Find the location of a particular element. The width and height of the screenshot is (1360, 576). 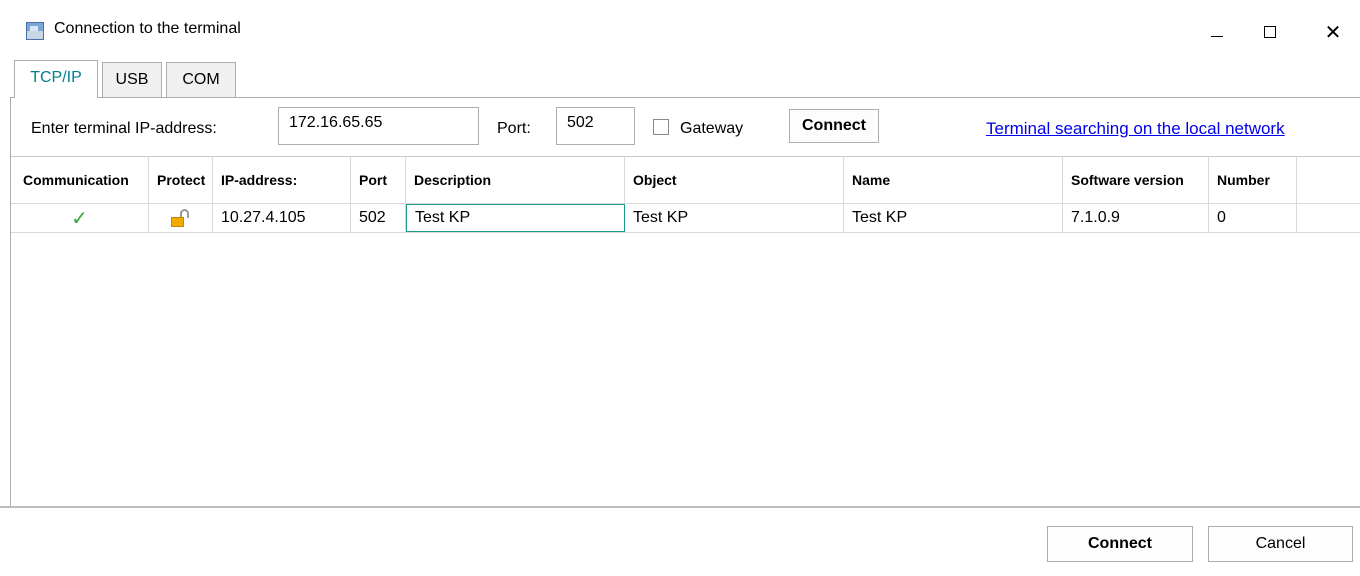

column-header-number: Number is located at coordinates (1253, 180).